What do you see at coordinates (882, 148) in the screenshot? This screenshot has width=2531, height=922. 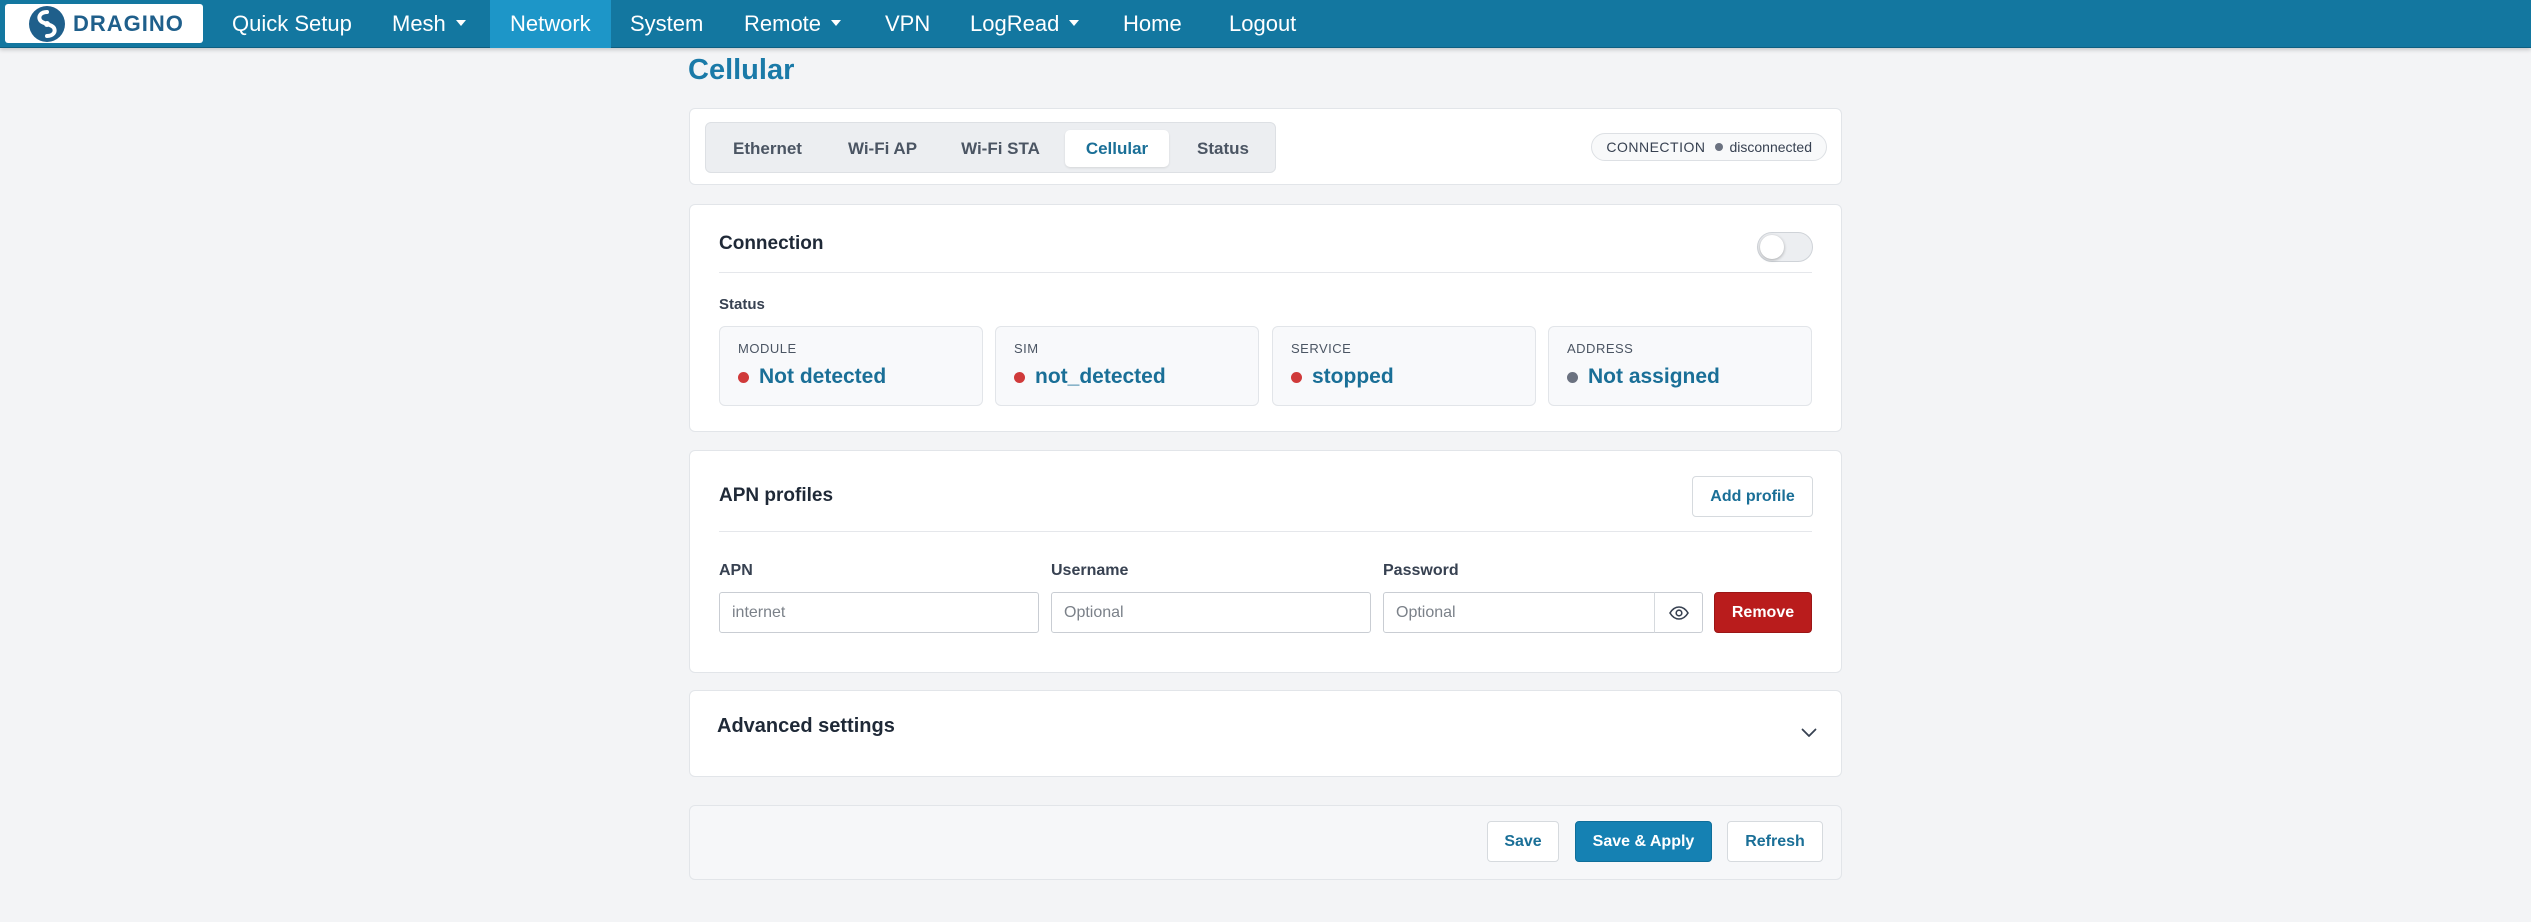 I see `tab-wifi-ap: Wi-Fi AP` at bounding box center [882, 148].